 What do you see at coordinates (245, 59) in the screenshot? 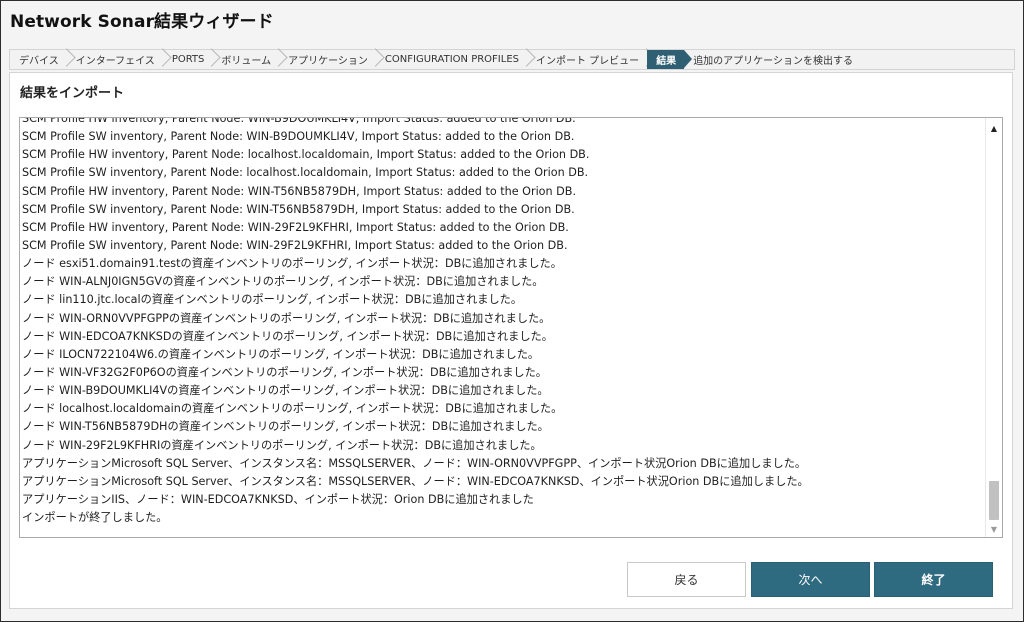
I see `step-volumes: ボリューム` at bounding box center [245, 59].